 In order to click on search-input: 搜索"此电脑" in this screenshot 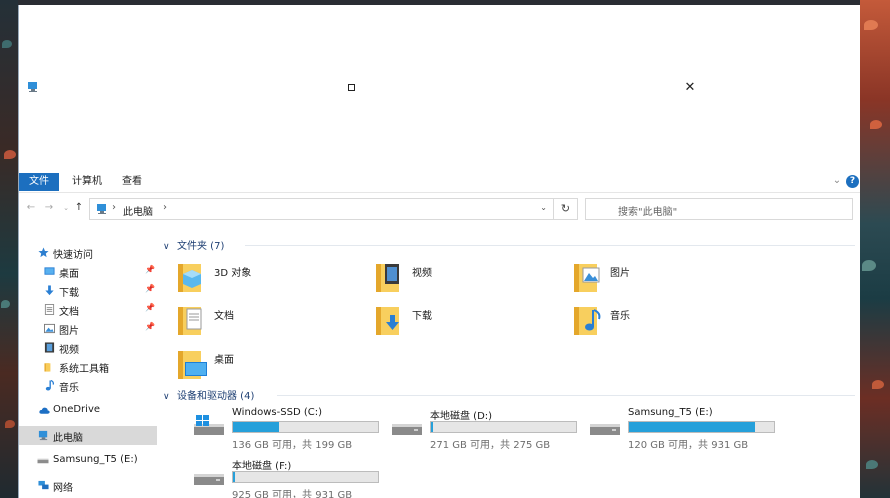, I will do `click(719, 209)`.